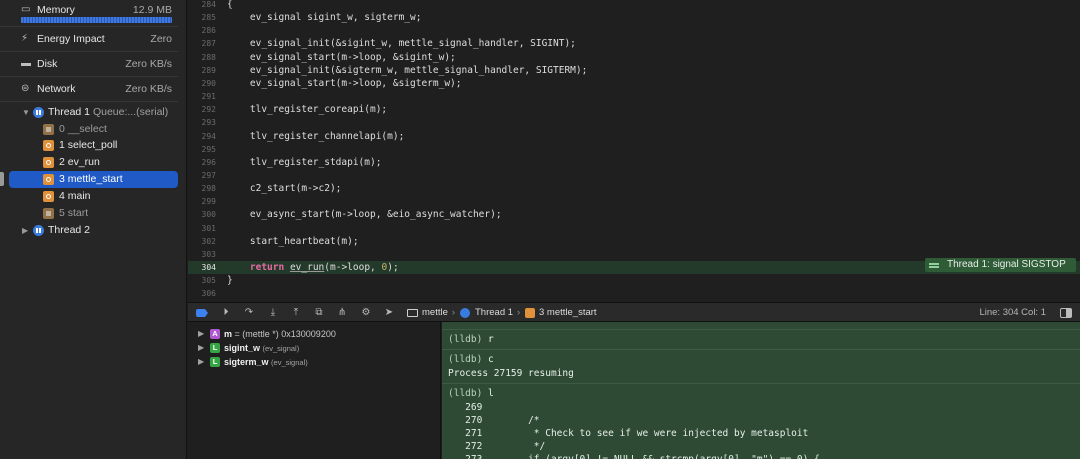 The image size is (1080, 459). I want to click on project-icon, so click(412, 313).